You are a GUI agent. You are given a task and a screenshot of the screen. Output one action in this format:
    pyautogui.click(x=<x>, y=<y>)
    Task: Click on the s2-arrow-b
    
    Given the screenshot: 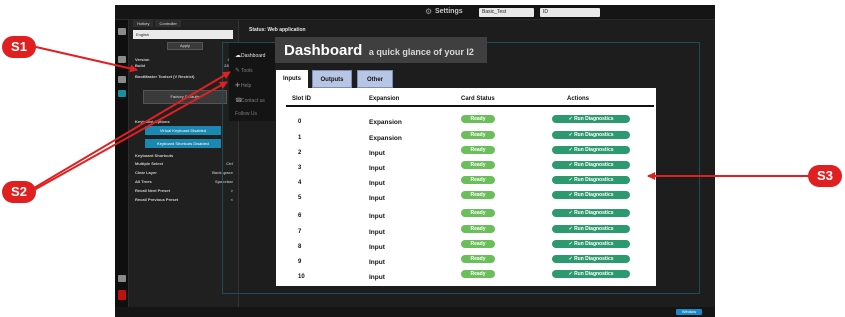 What is the action you would take?
    pyautogui.click(x=130, y=136)
    